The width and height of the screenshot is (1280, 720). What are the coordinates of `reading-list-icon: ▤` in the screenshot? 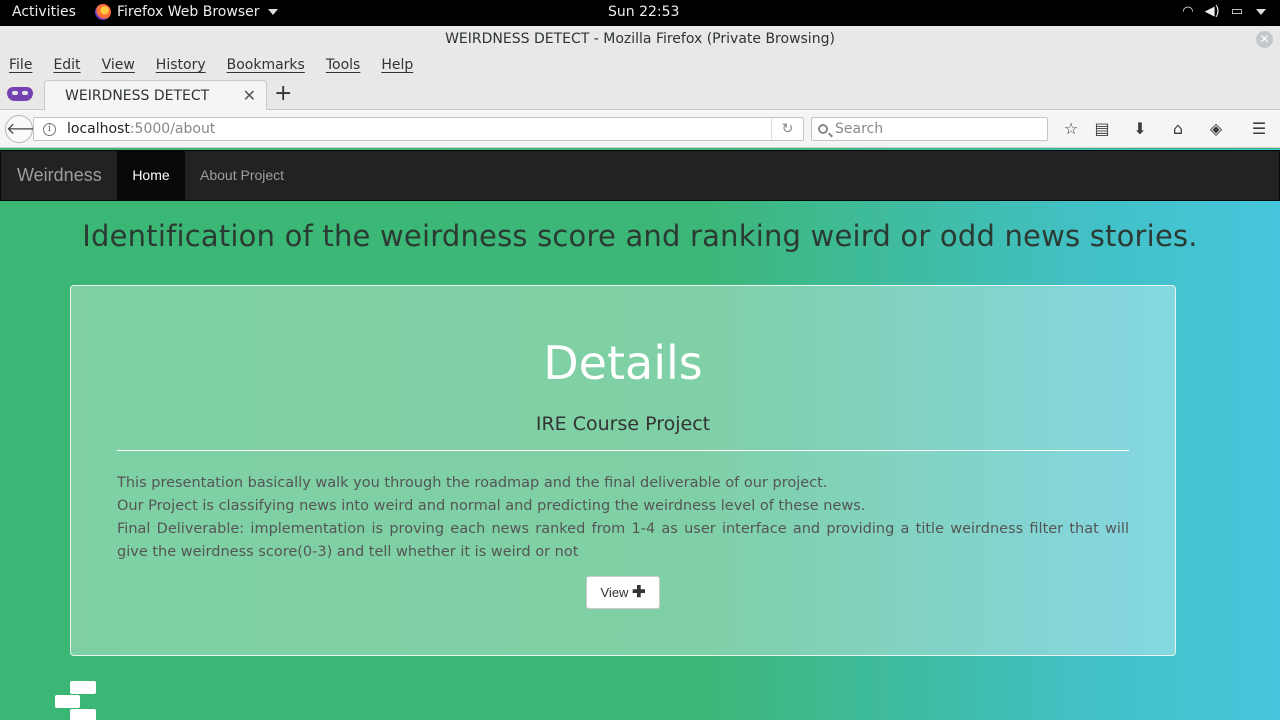 It's located at (1102, 129).